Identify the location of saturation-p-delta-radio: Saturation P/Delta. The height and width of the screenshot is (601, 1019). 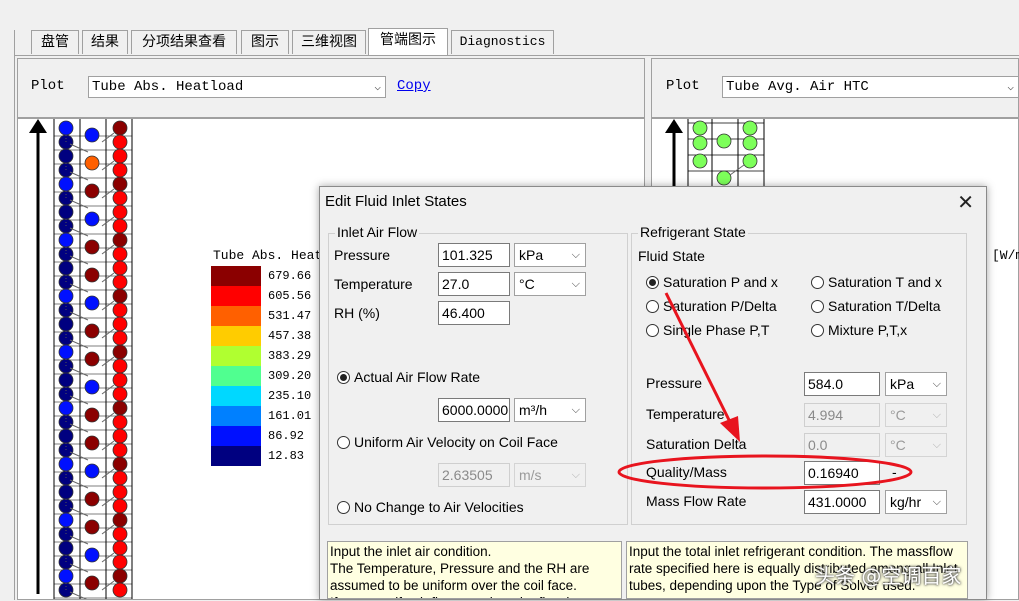
(711, 306).